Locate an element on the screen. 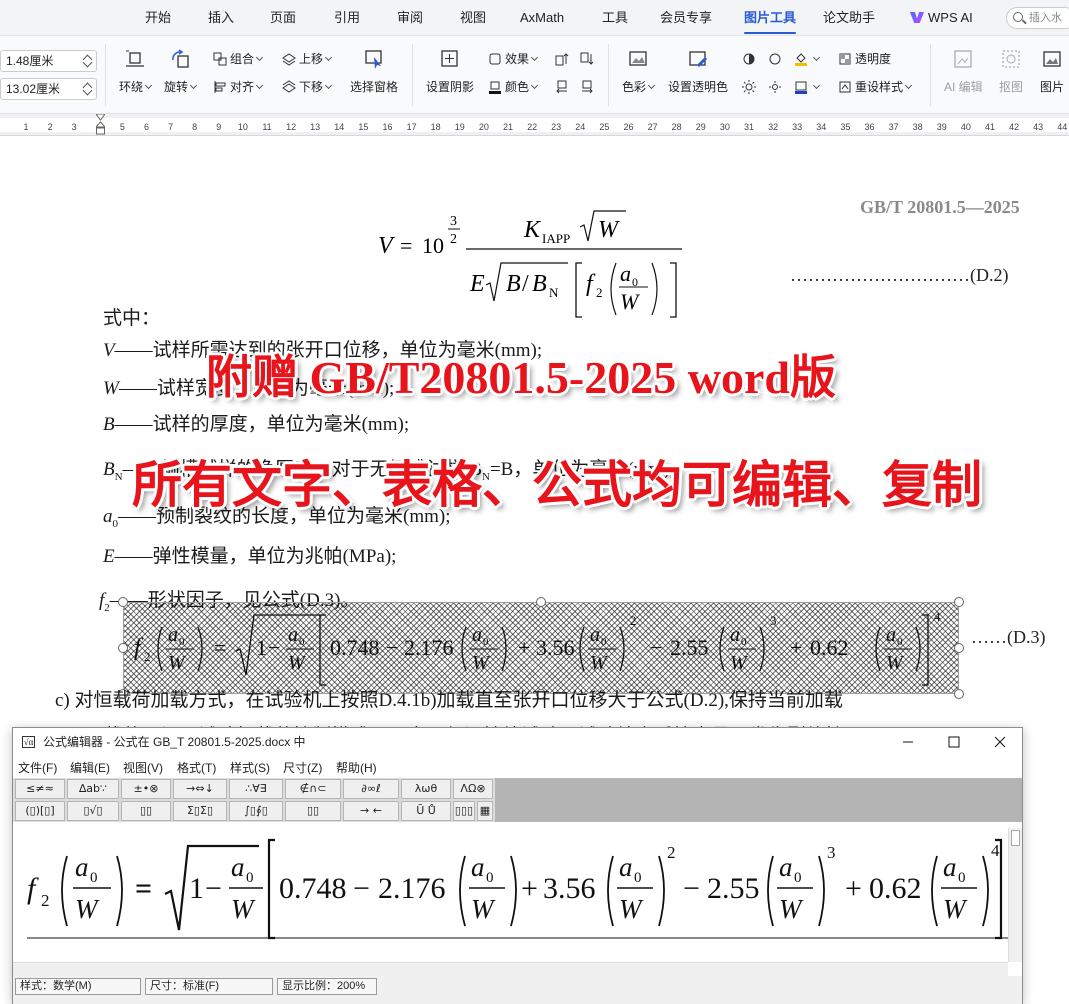 The image size is (1069, 1004). tab-member: 会员专享 is located at coordinates (686, 18).